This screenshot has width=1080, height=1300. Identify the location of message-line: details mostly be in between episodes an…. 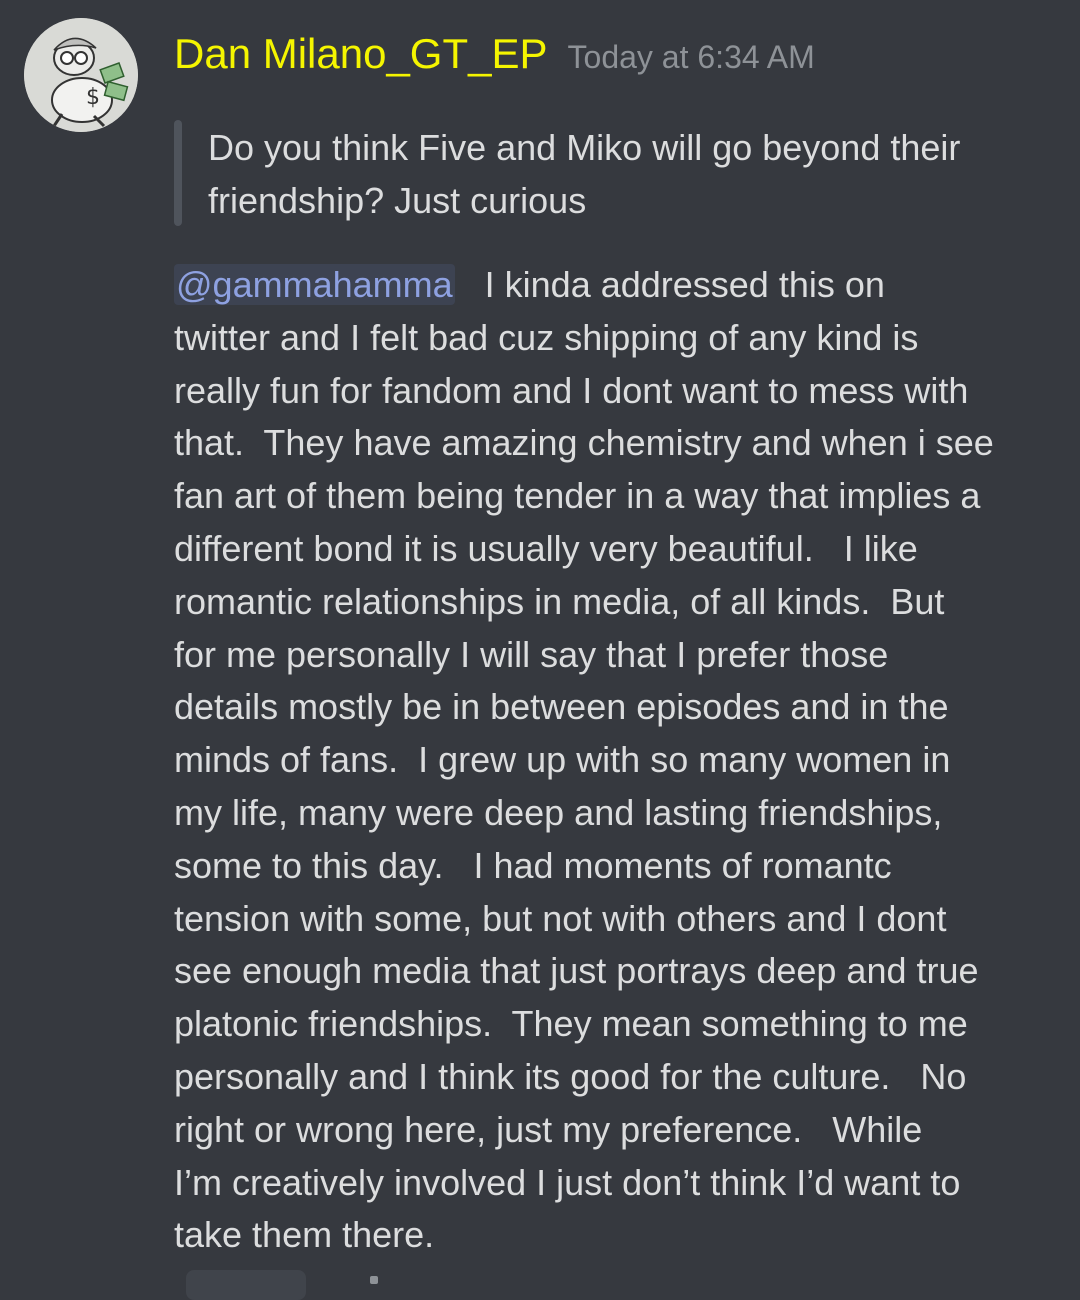
(561, 707).